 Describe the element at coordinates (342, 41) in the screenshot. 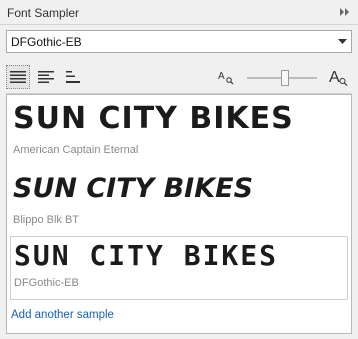

I see `chevron-down-icon` at that location.